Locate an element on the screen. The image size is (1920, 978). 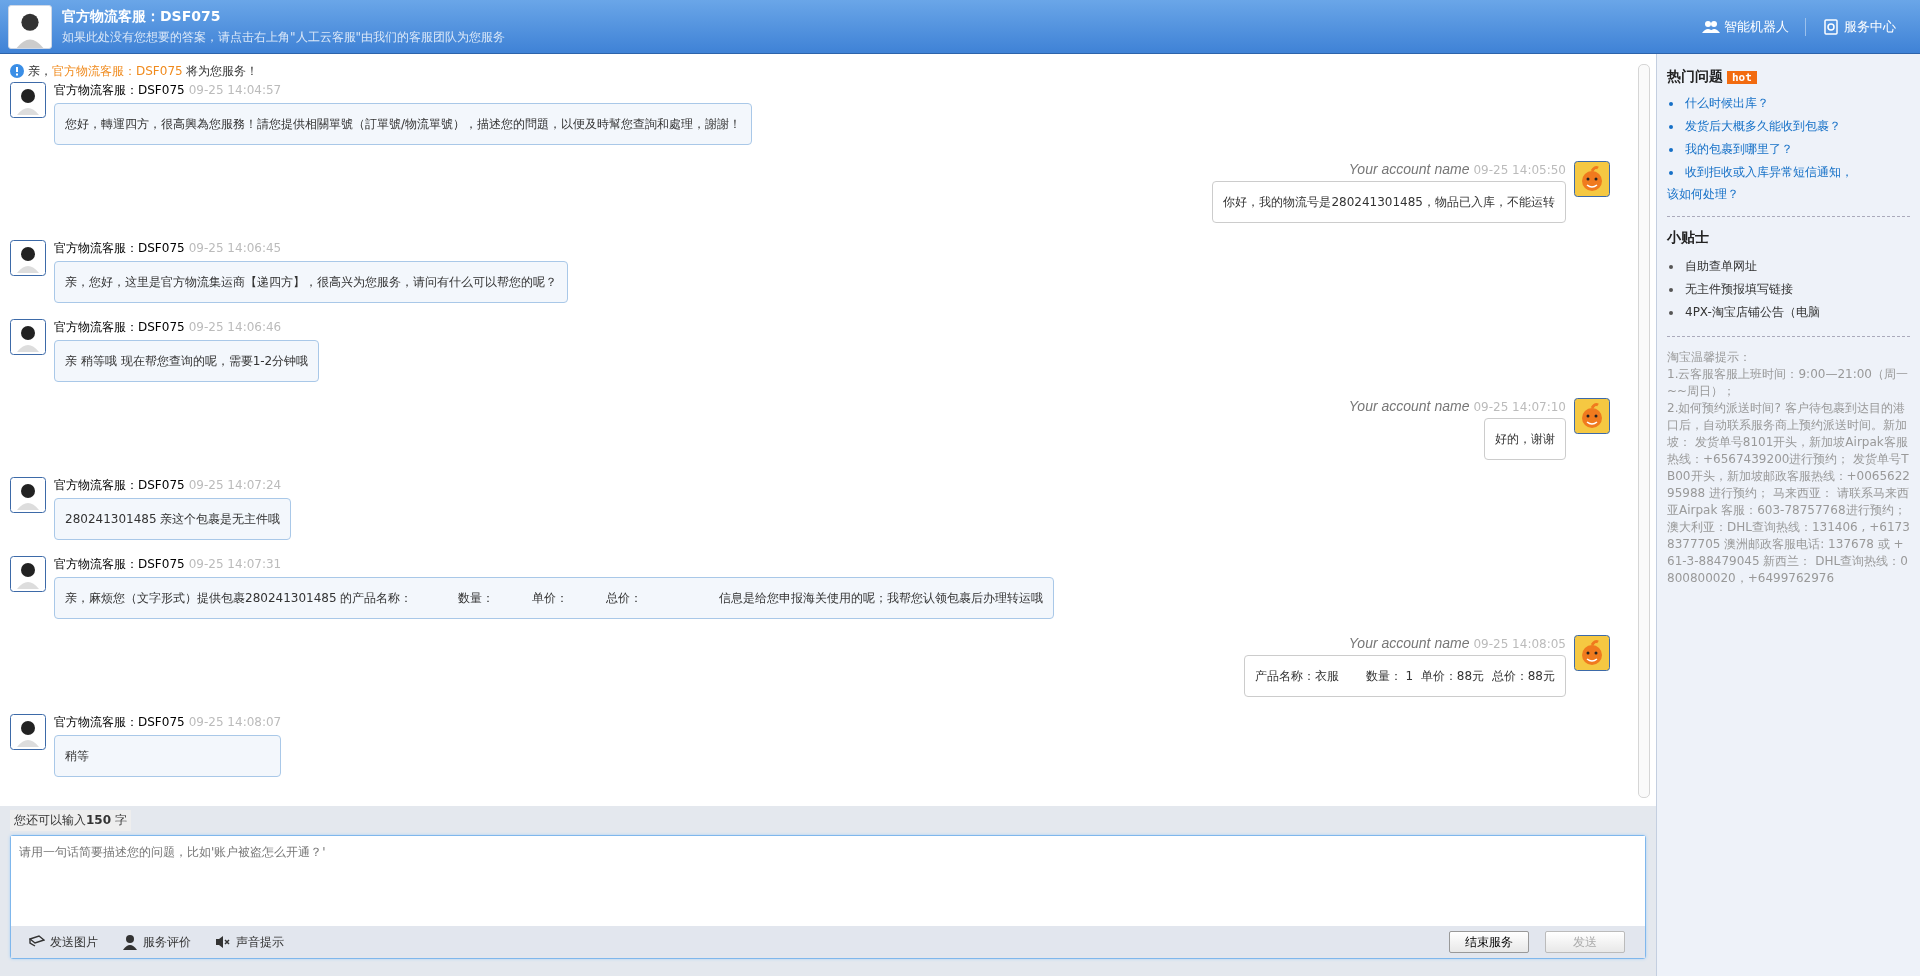
message-time: 09-25 14:04:57 is located at coordinates (235, 90).